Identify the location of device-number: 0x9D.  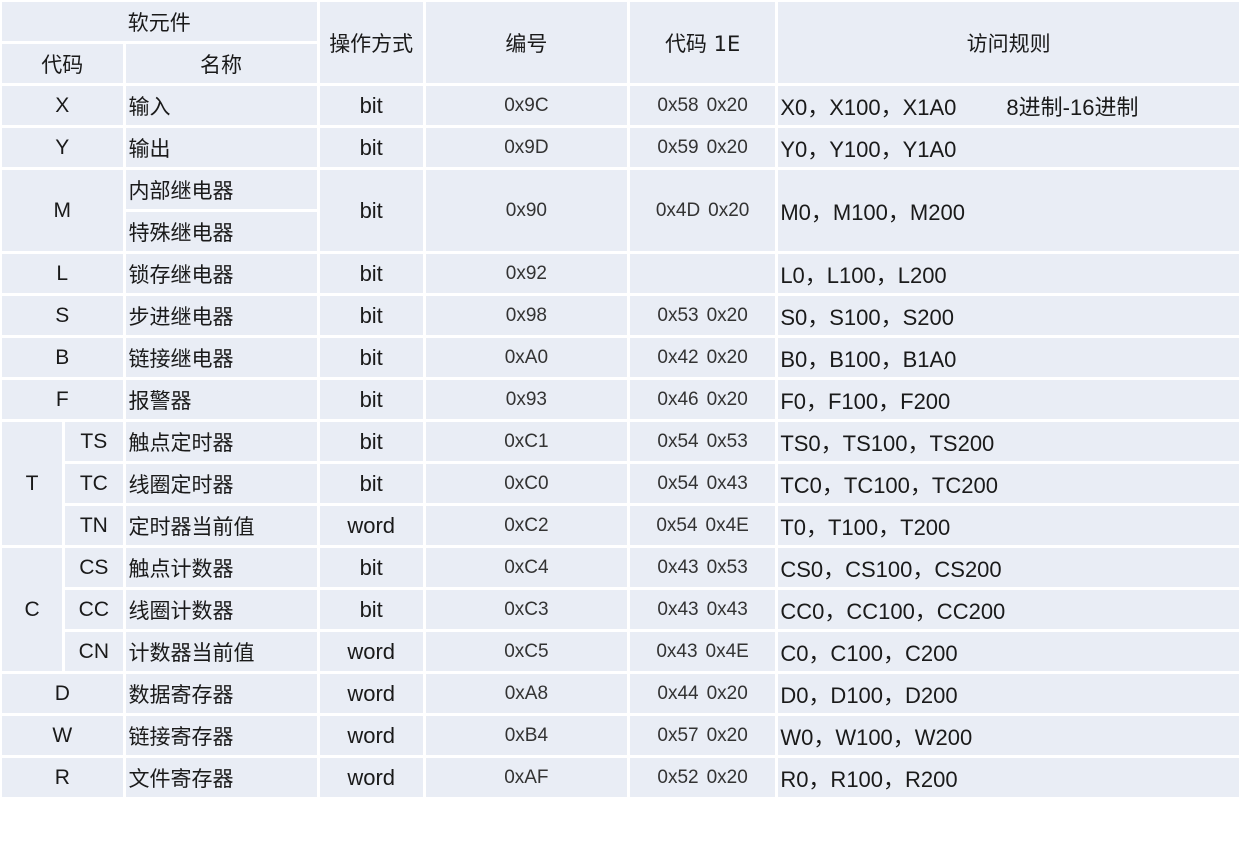
(526, 147).